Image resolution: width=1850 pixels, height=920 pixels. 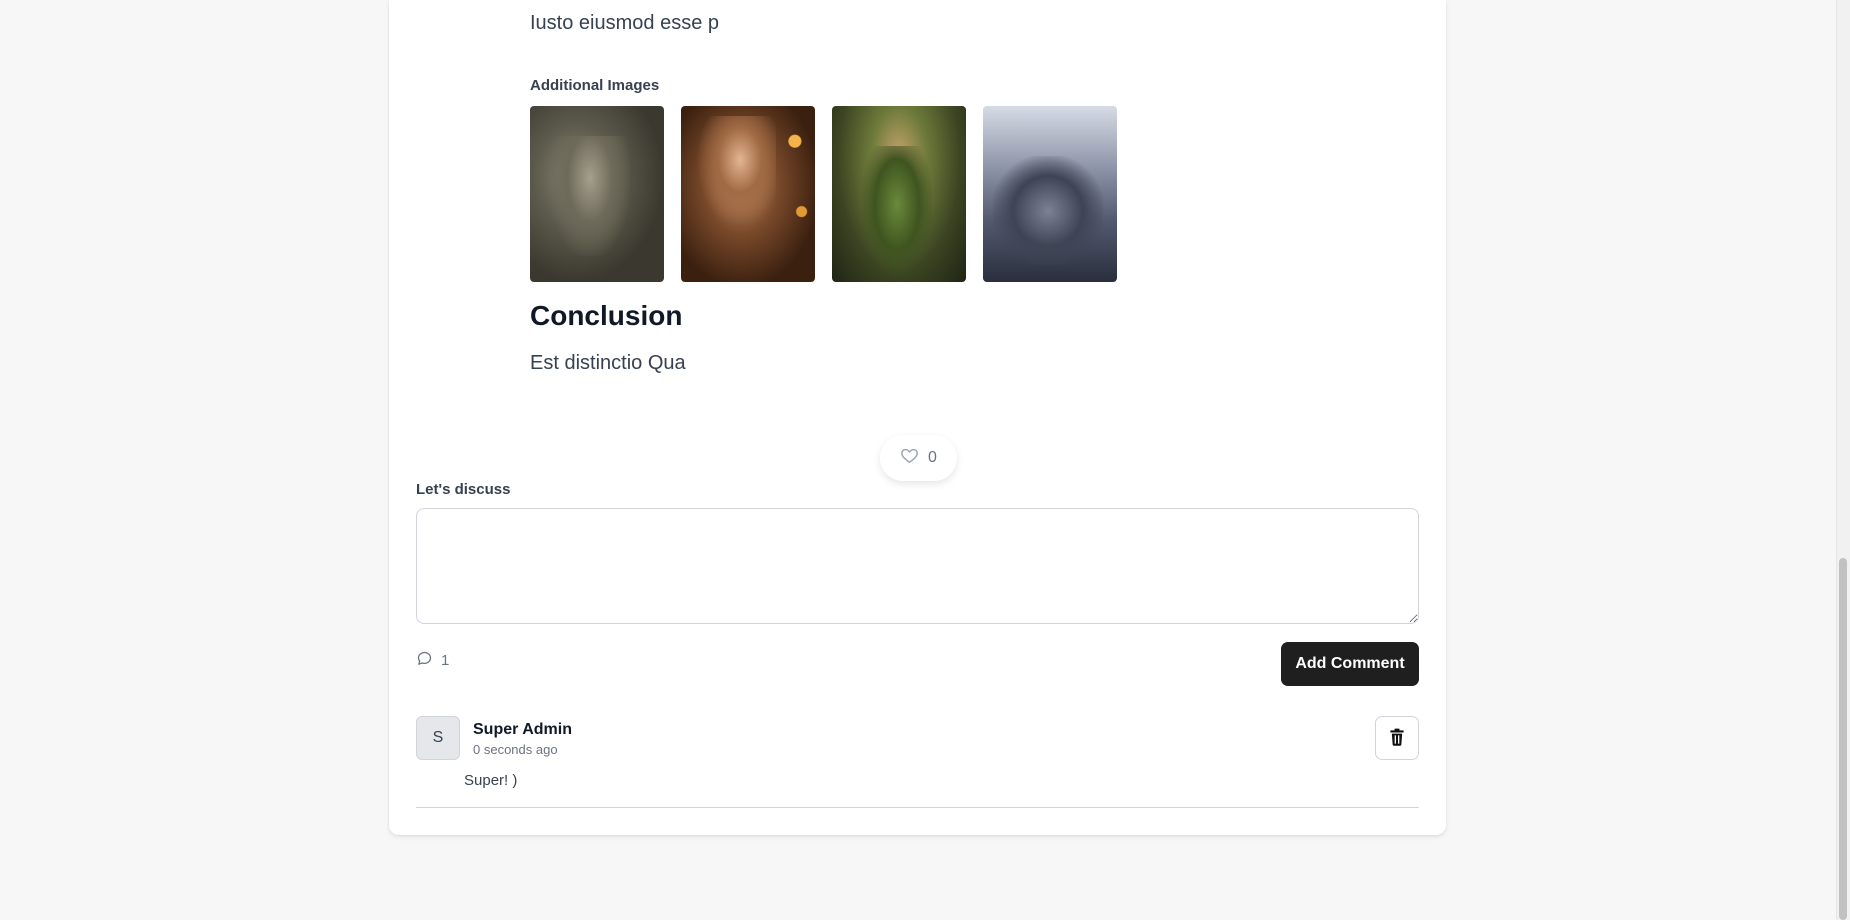 I want to click on delete-comment-button, so click(x=1397, y=738).